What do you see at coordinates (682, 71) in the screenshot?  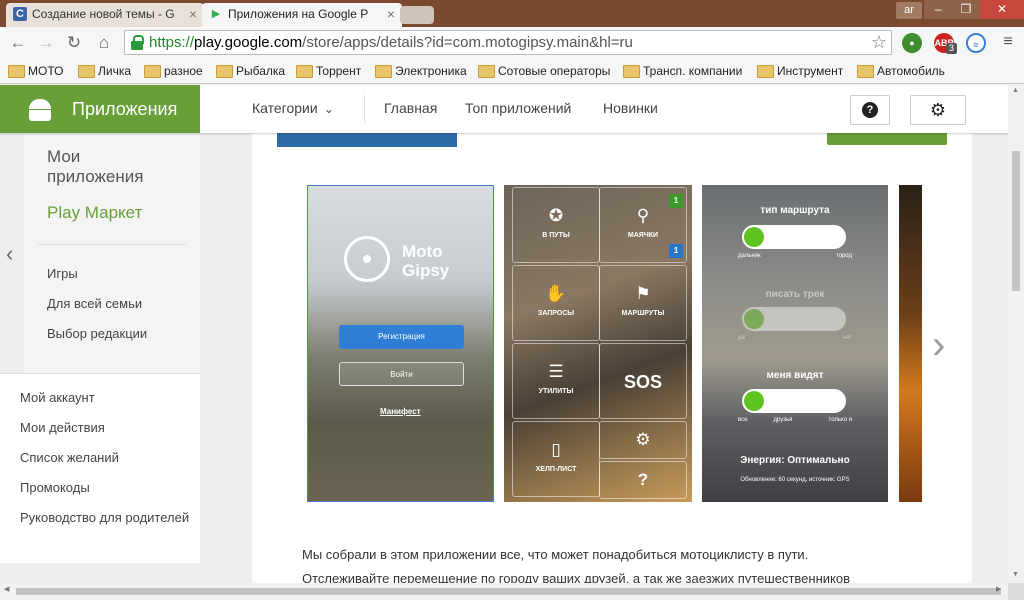 I see `bookmark-folder: Трансп. компании` at bounding box center [682, 71].